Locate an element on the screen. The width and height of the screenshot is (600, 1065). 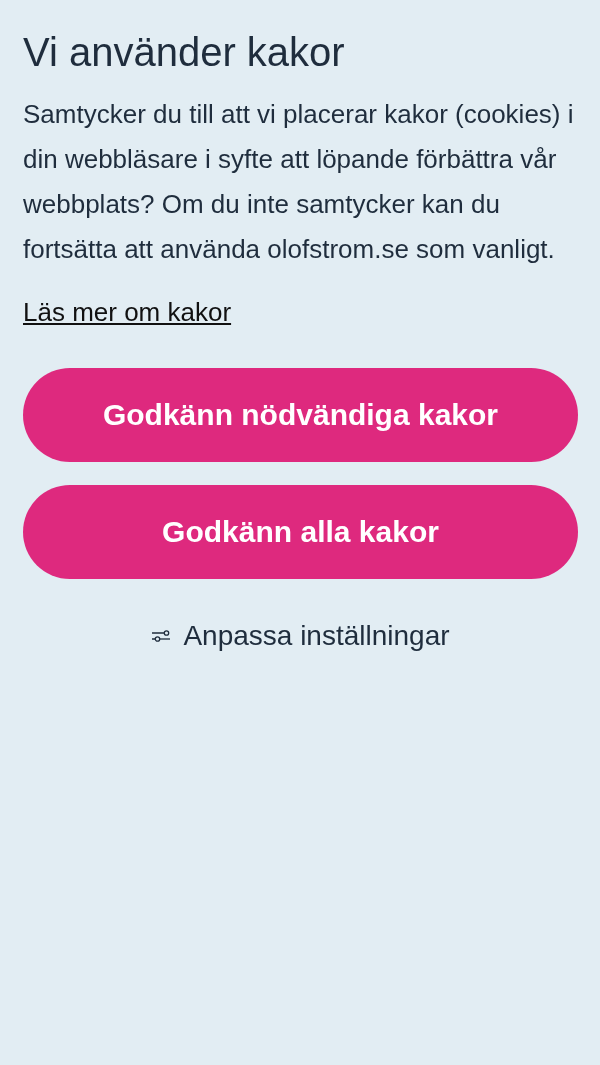
read-more-link: Läs mer om kakor is located at coordinates (127, 312).